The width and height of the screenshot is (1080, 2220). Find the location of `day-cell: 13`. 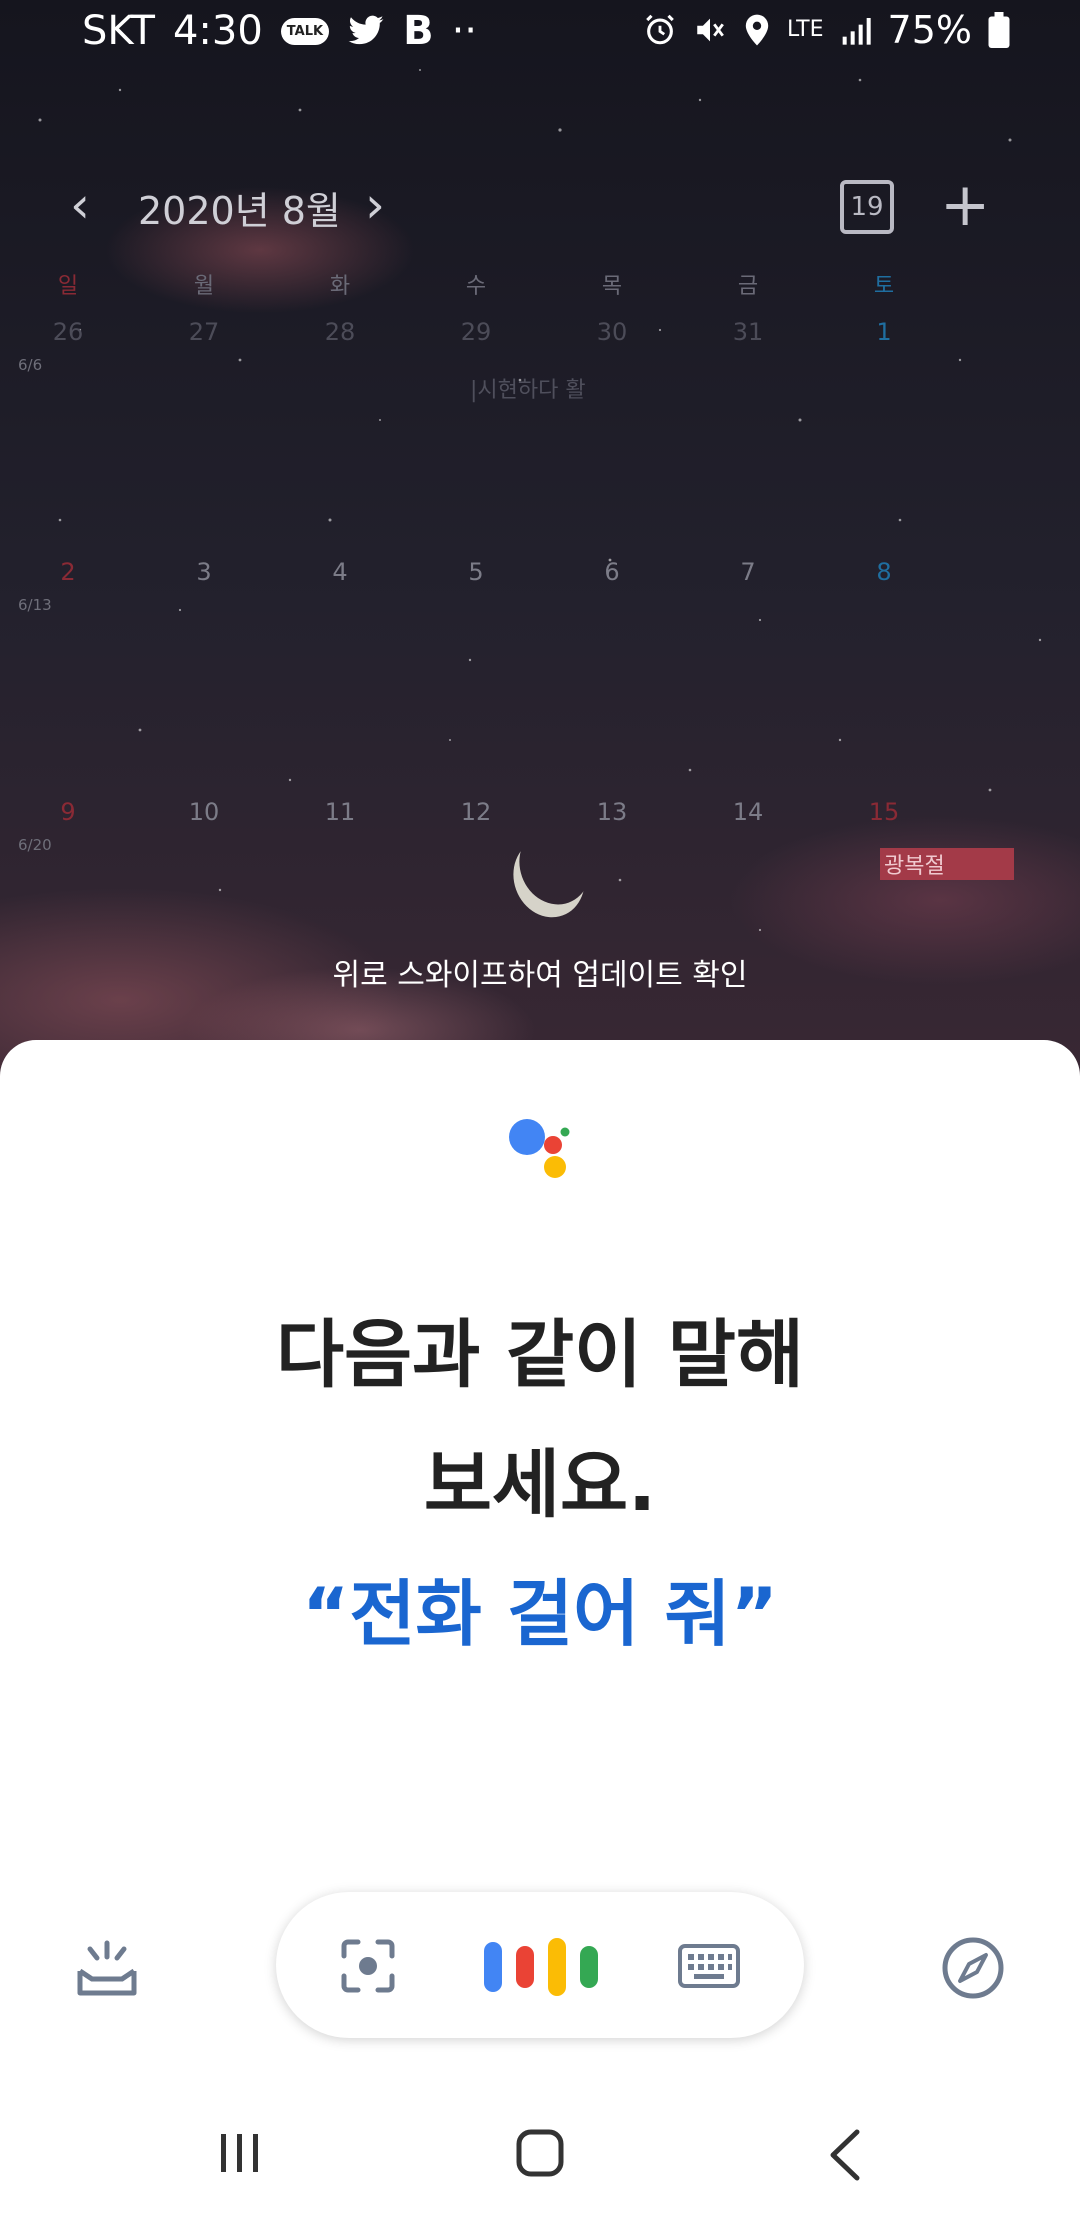

day-cell: 13 is located at coordinates (612, 812).